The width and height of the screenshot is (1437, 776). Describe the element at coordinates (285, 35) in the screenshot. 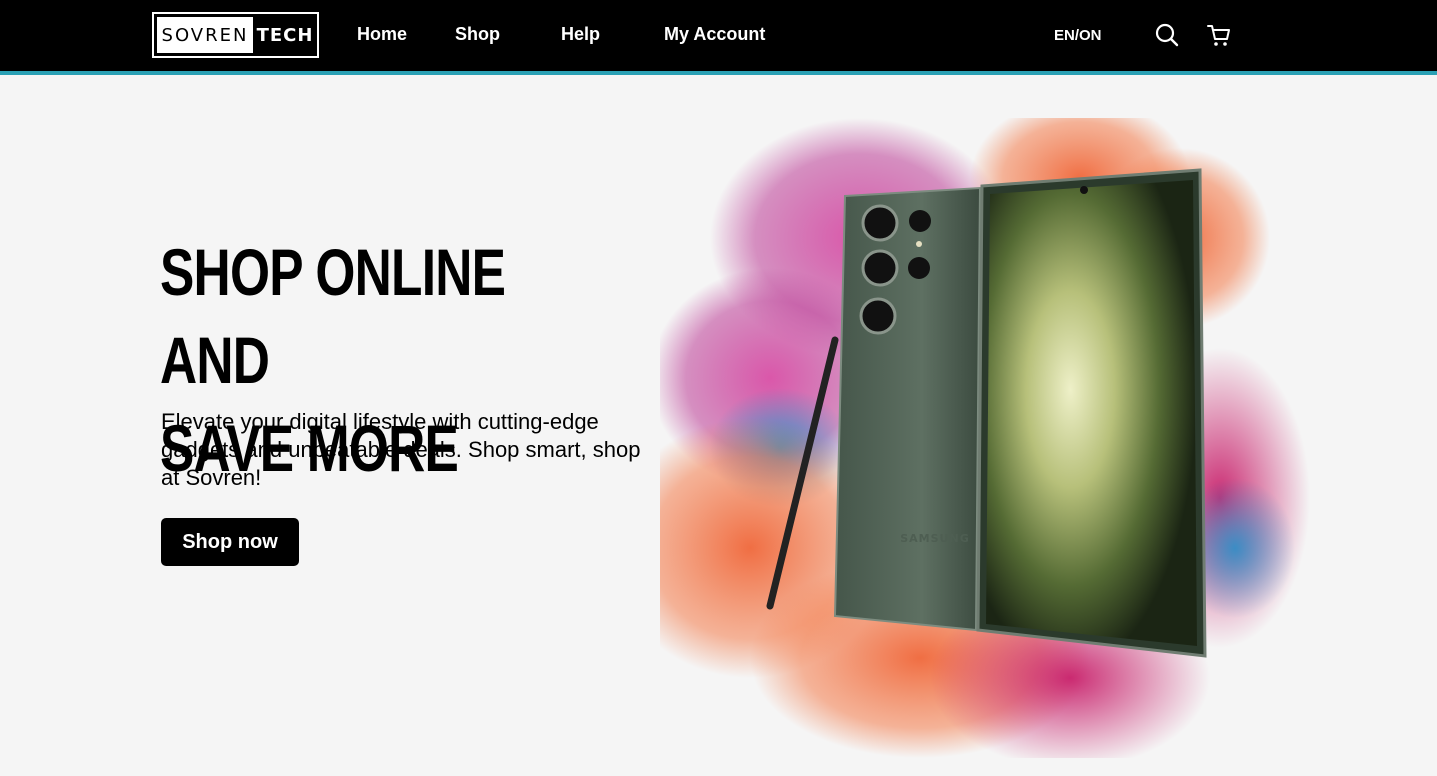

I see `logo-text-right: TECH` at that location.